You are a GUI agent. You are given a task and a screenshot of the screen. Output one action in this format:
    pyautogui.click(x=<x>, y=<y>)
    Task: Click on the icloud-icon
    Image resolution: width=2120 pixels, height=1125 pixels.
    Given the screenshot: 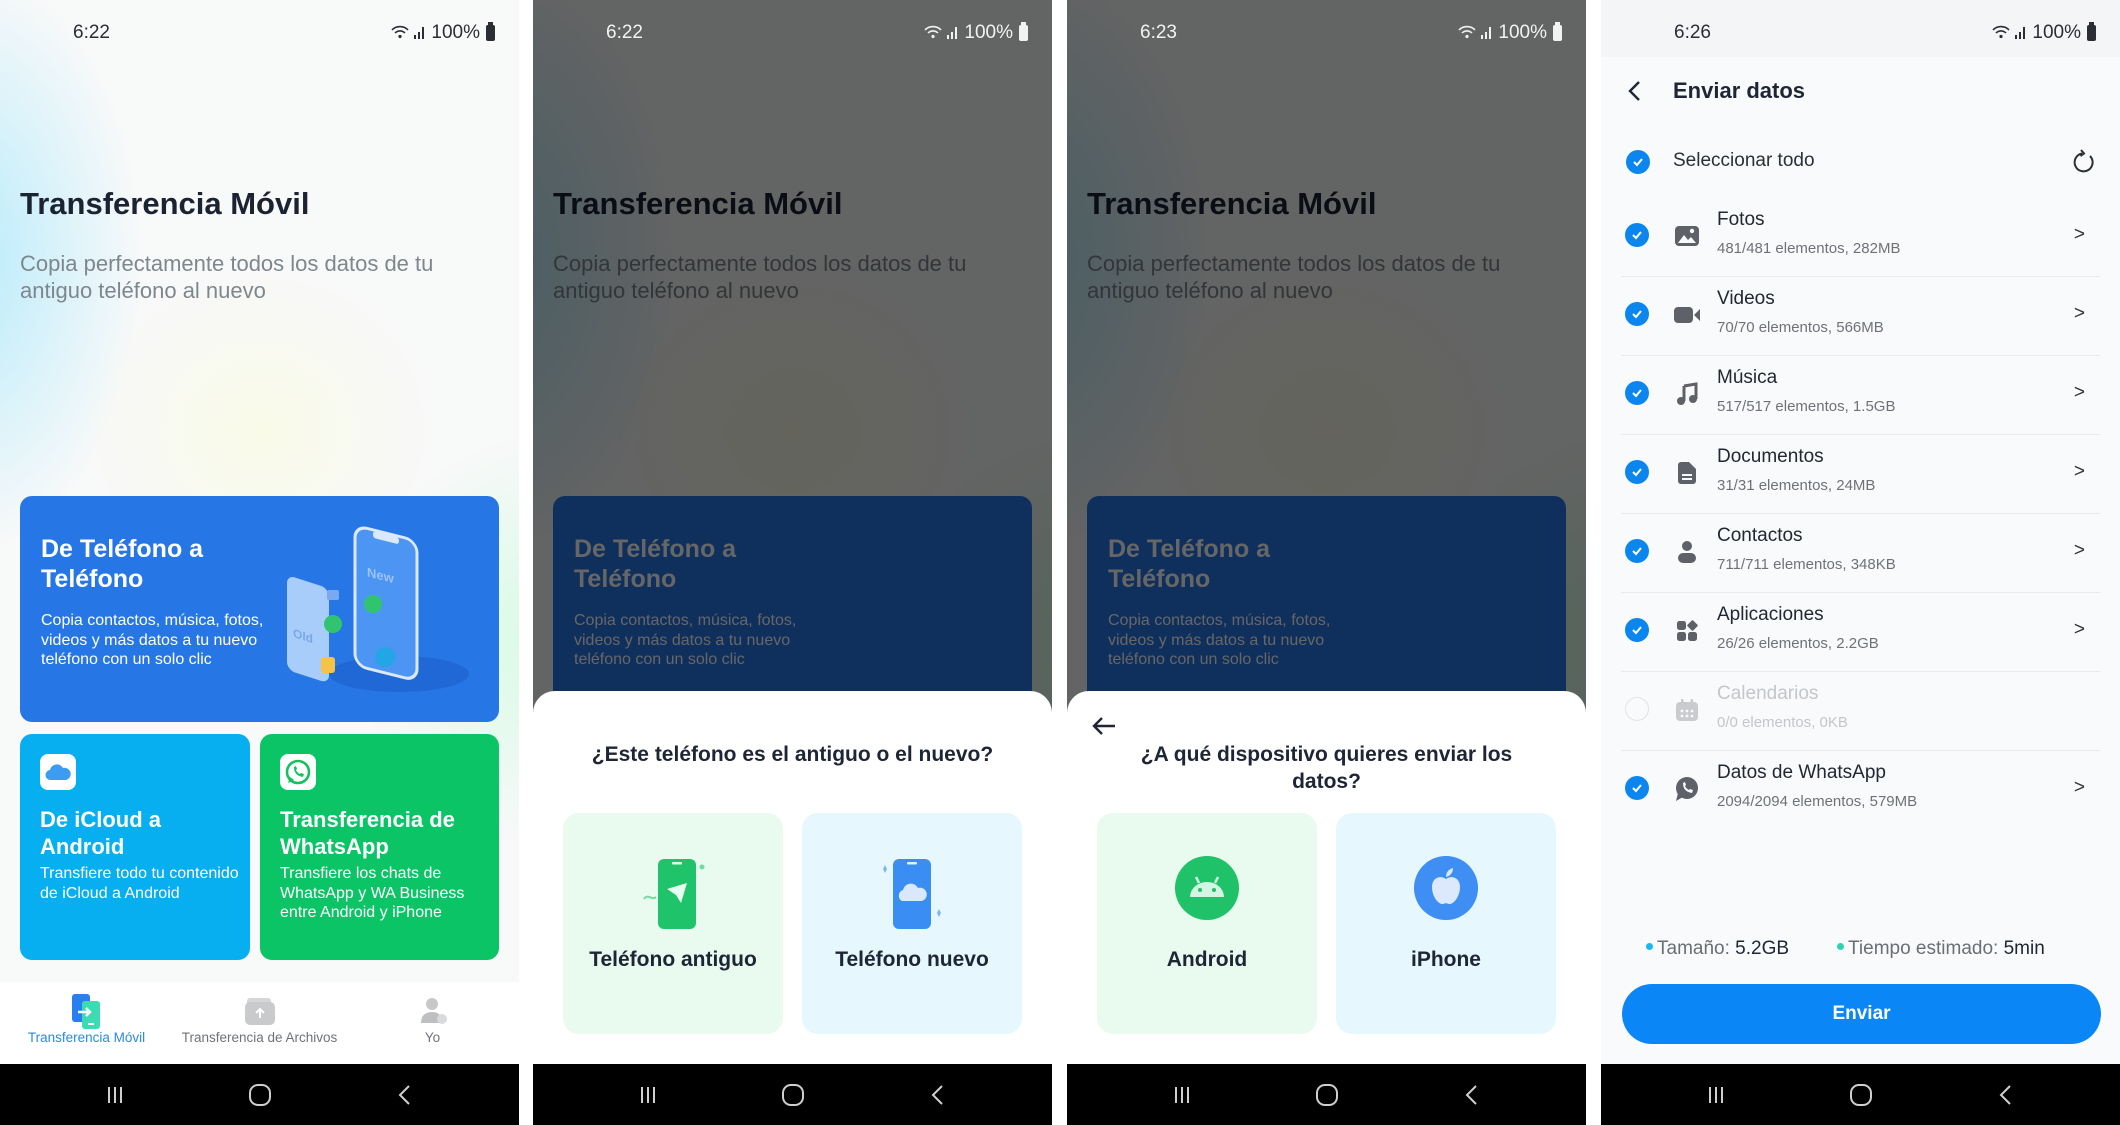 What is the action you would take?
    pyautogui.click(x=58, y=772)
    